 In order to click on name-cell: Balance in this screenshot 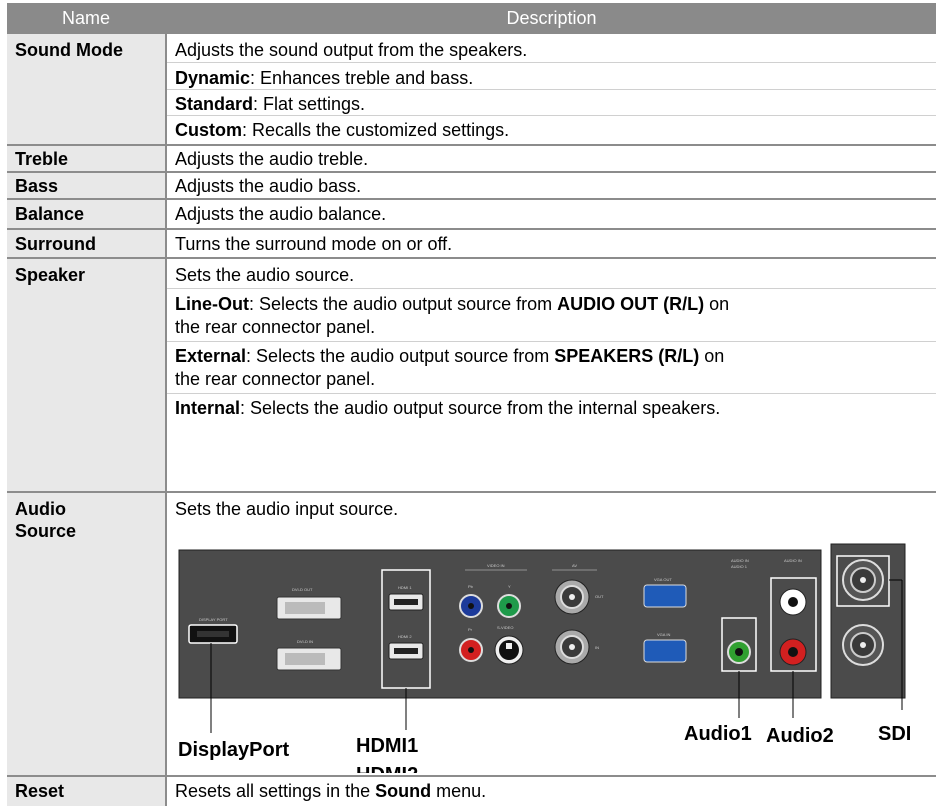, I will do `click(87, 214)`.